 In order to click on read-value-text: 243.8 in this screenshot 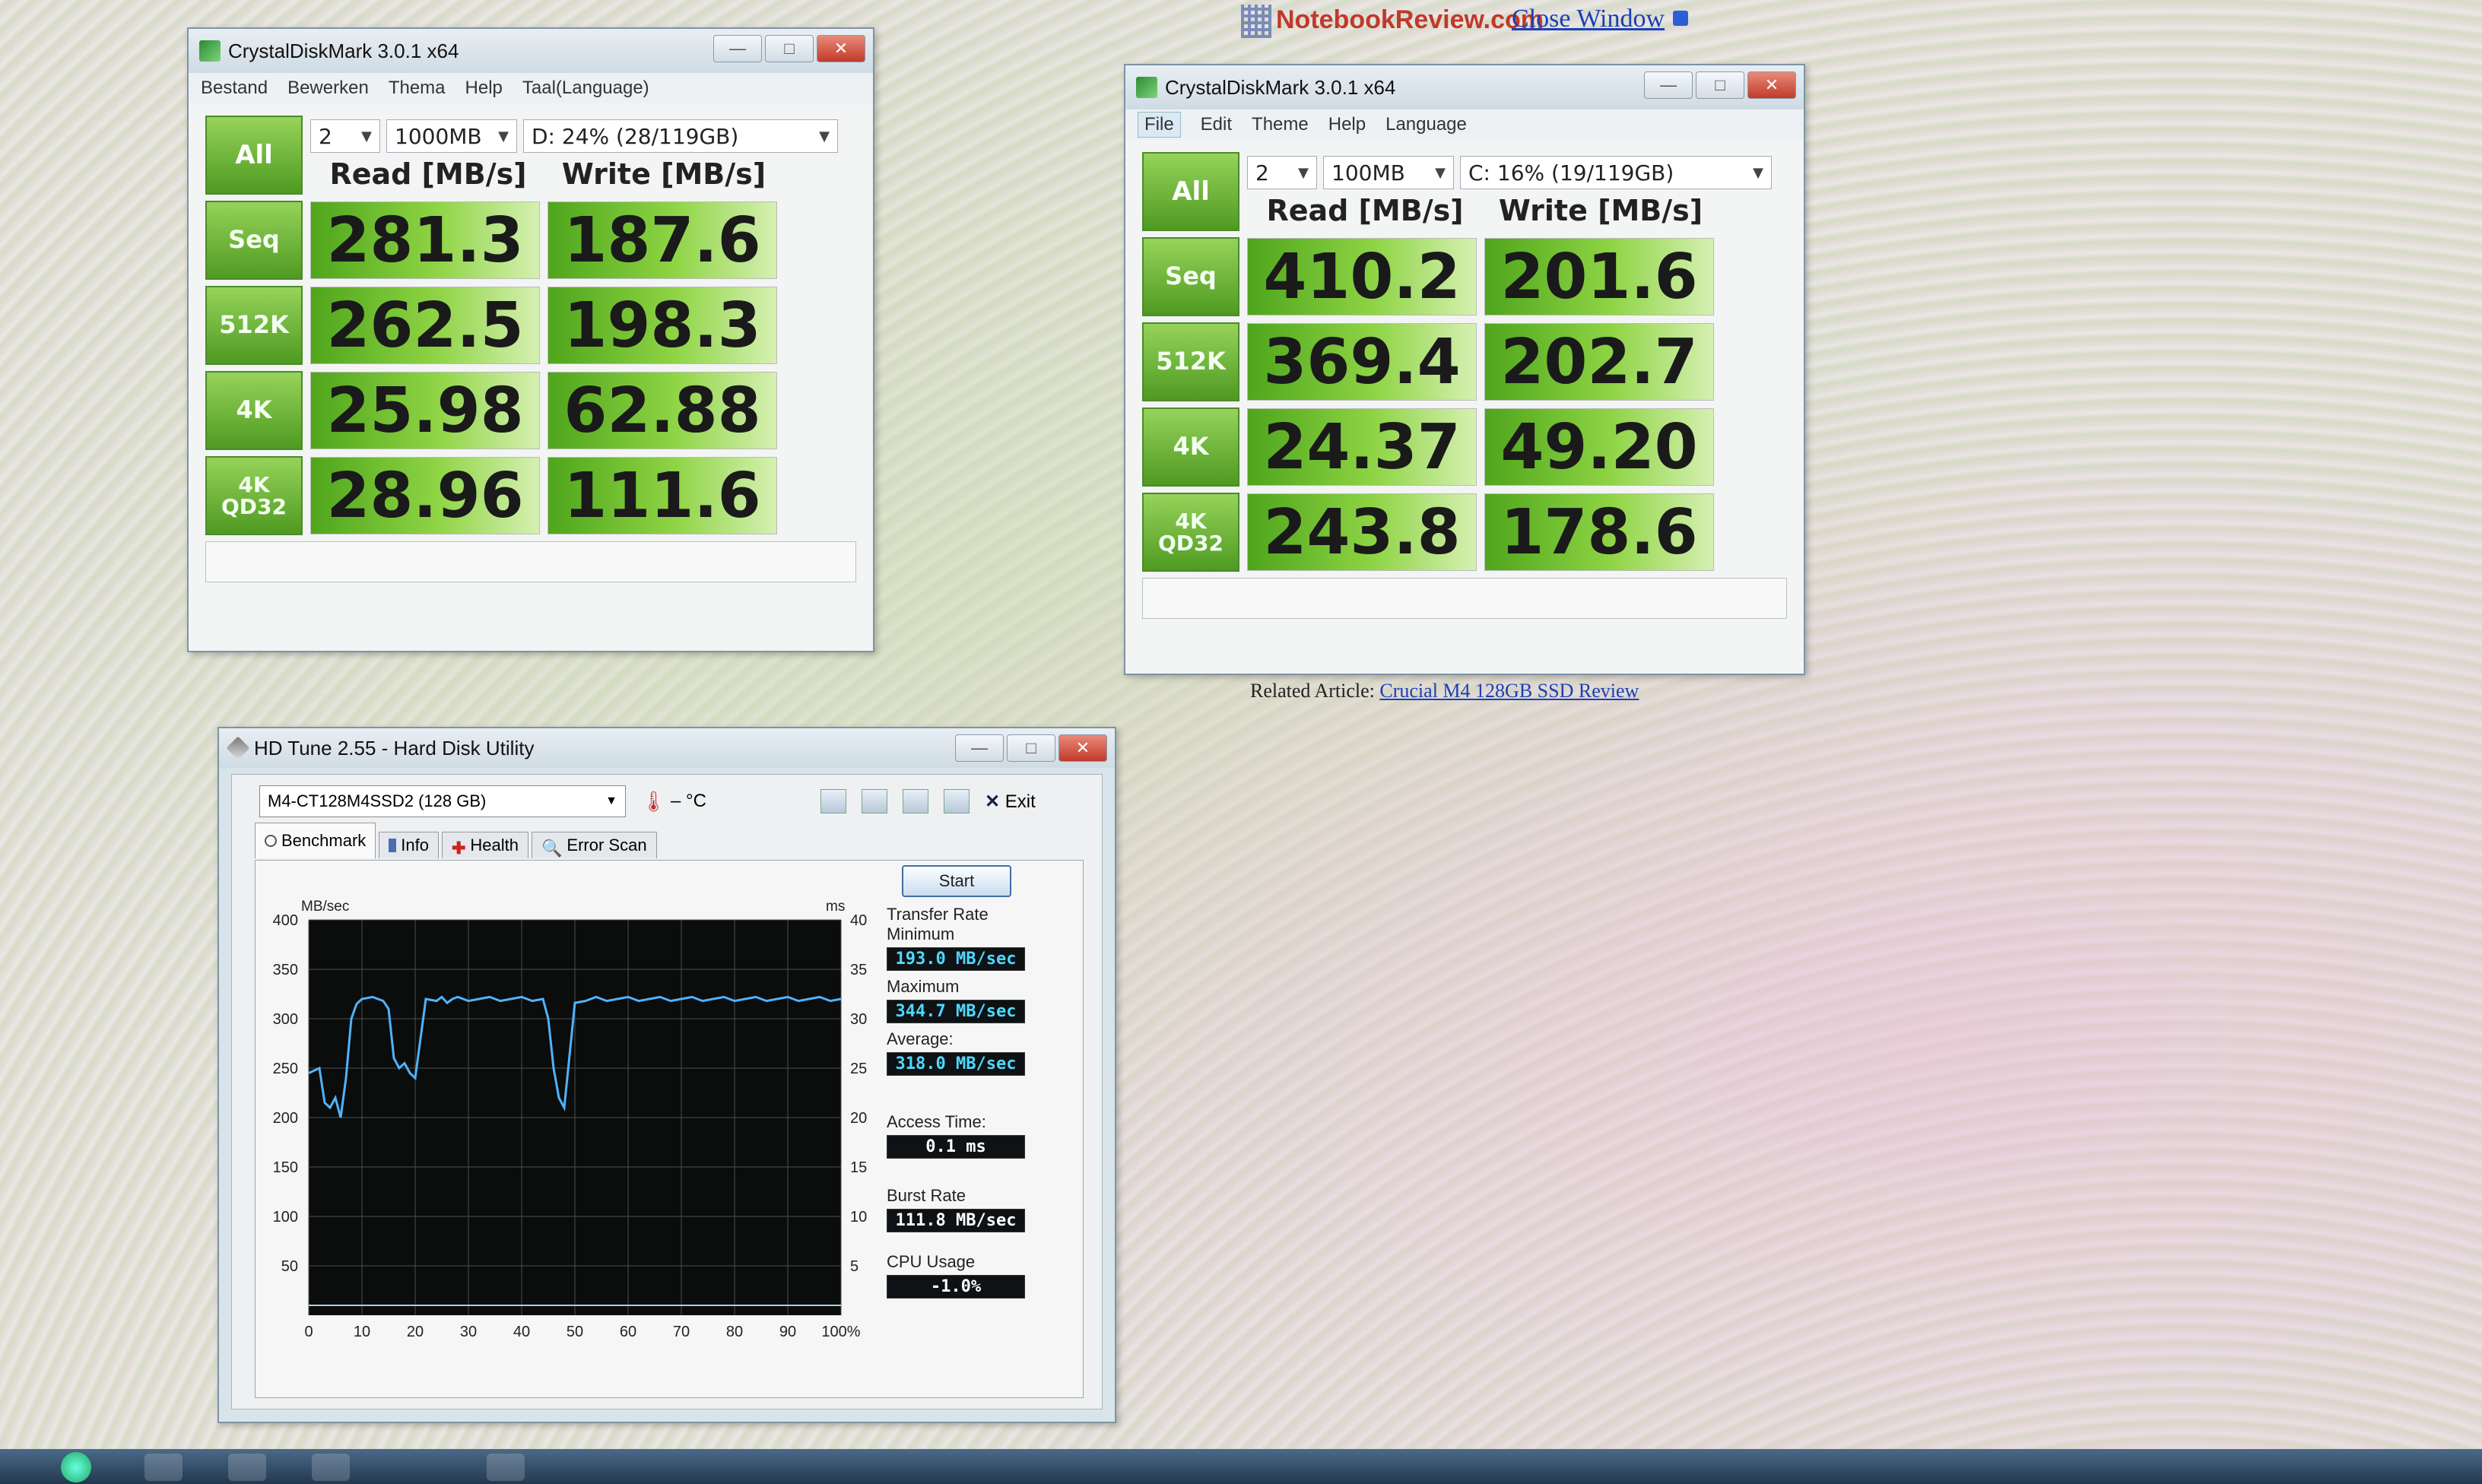, I will do `click(1362, 532)`.